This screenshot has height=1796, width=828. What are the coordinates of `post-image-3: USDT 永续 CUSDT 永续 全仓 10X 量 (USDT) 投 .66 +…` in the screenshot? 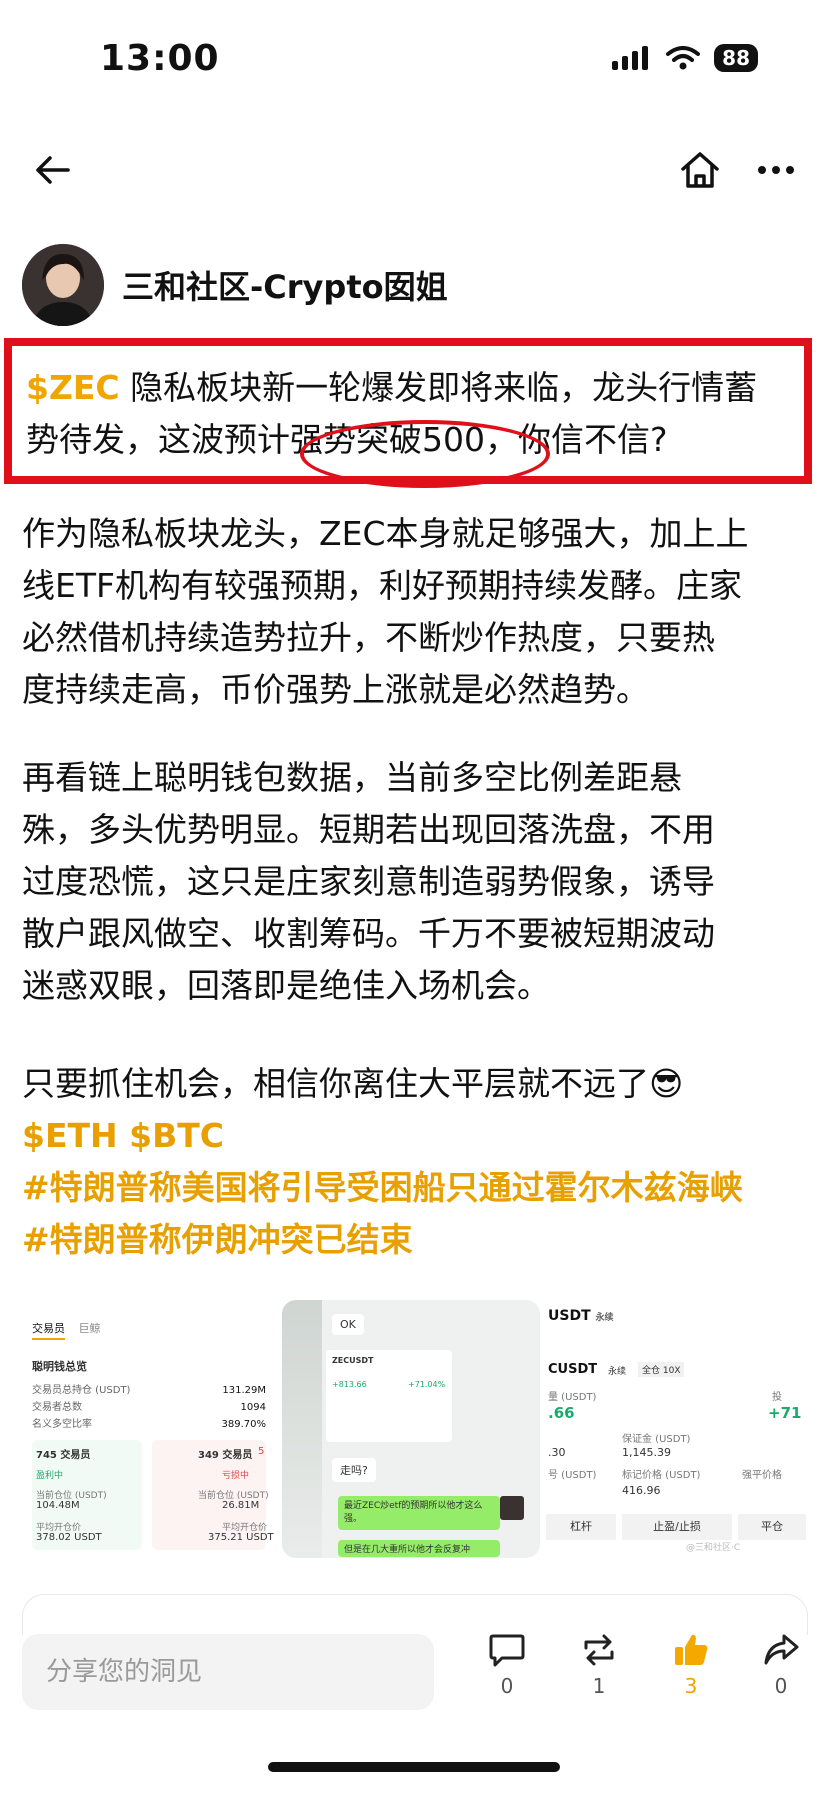 It's located at (676, 1429).